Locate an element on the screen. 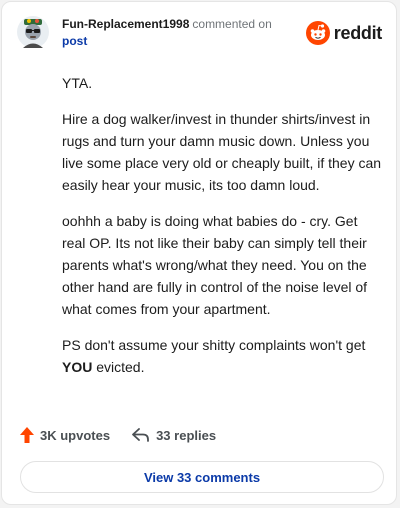  reply-count: 33 replies is located at coordinates (186, 435).